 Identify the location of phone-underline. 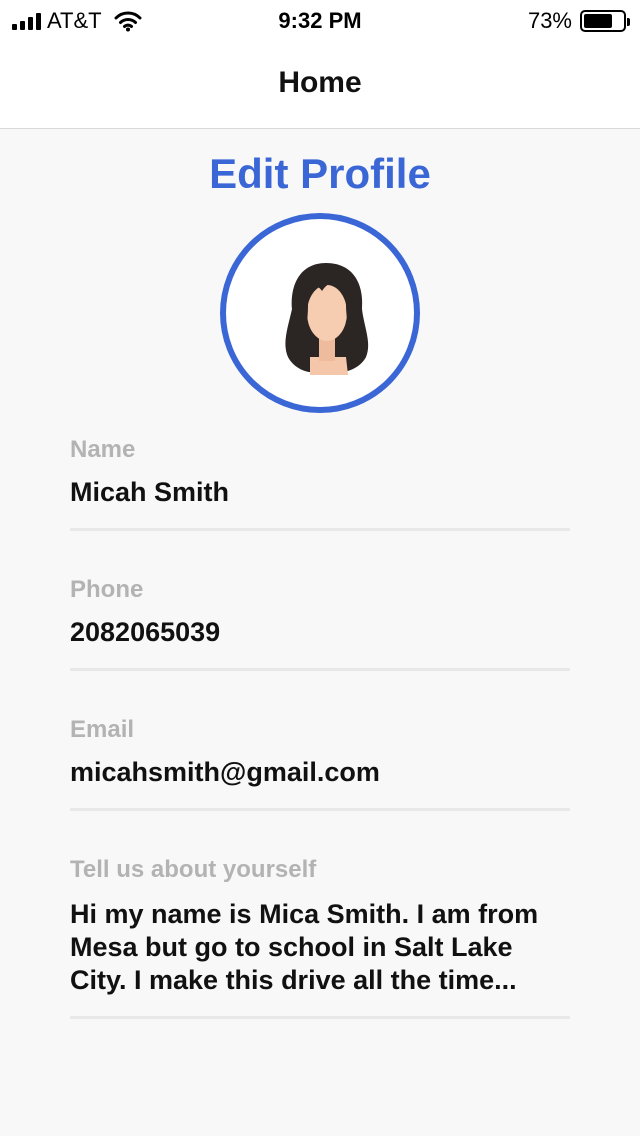
(320, 669).